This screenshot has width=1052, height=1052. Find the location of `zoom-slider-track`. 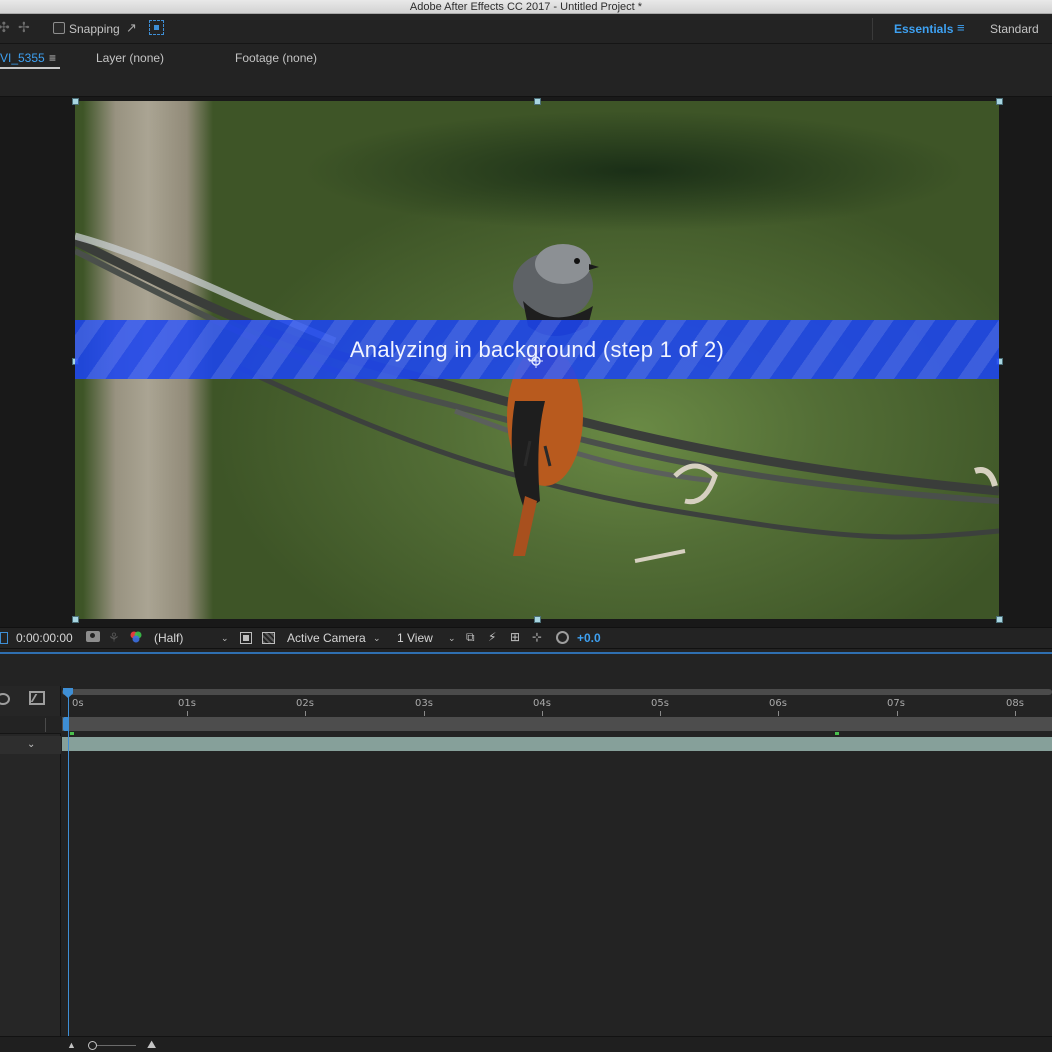

zoom-slider-track is located at coordinates (114, 1045).